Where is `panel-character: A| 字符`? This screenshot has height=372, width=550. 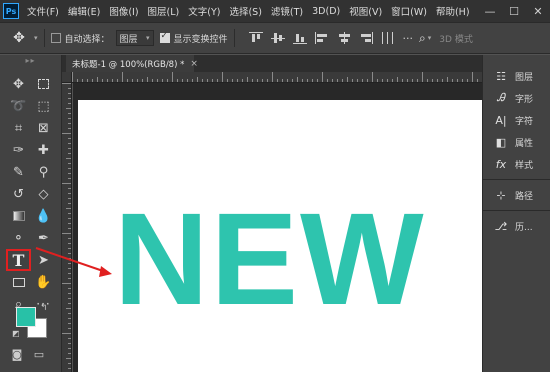 panel-character: A| 字符 is located at coordinates (516, 120).